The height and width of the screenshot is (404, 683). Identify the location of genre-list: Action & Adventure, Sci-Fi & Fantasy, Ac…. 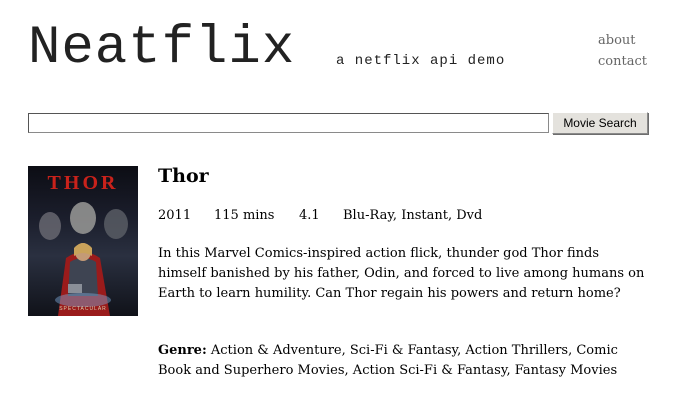
(388, 360).